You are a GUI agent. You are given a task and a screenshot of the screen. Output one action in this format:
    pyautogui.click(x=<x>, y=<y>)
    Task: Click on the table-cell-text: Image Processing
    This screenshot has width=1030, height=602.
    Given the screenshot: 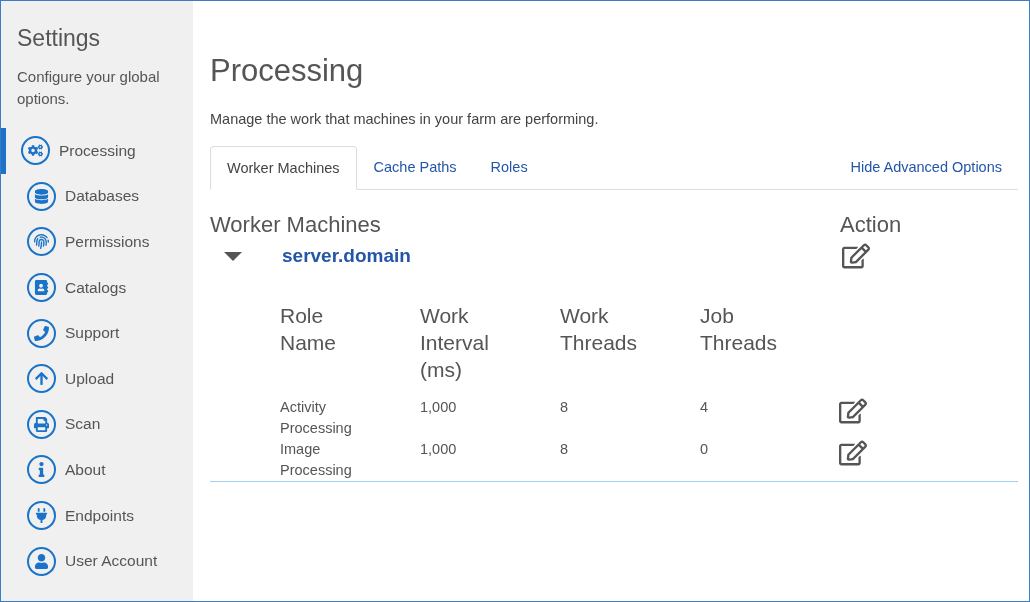 What is the action you would take?
    pyautogui.click(x=316, y=460)
    